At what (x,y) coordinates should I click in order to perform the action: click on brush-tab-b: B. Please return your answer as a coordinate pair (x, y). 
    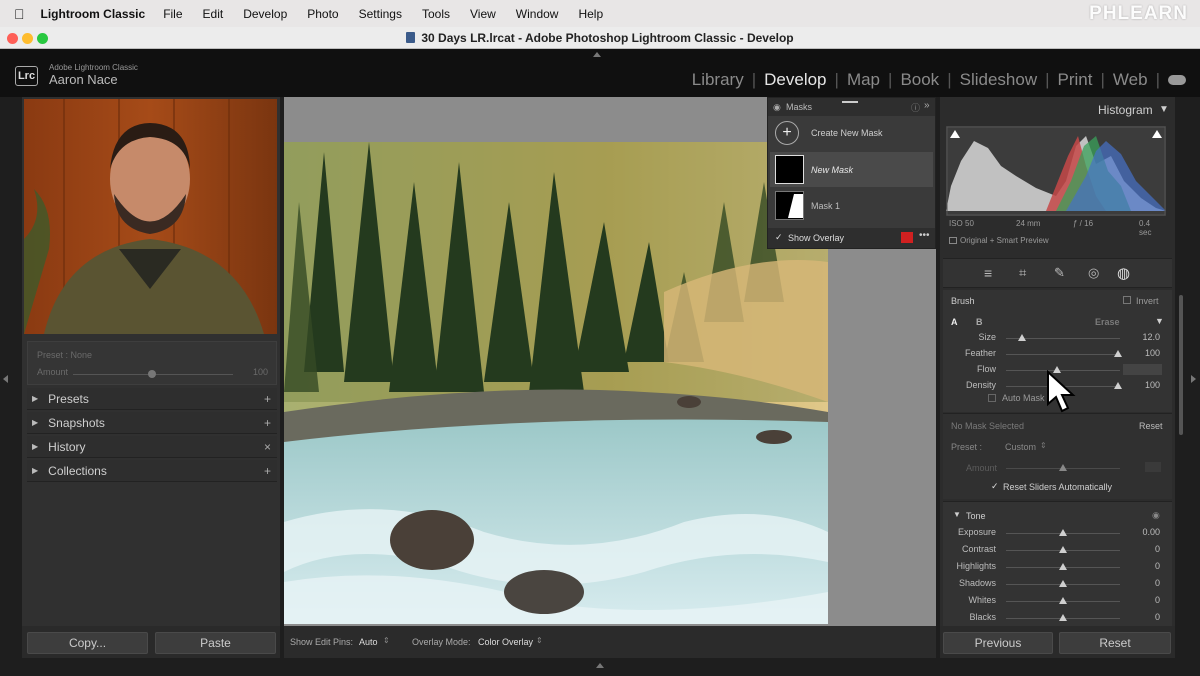
    Looking at the image, I should click on (979, 322).